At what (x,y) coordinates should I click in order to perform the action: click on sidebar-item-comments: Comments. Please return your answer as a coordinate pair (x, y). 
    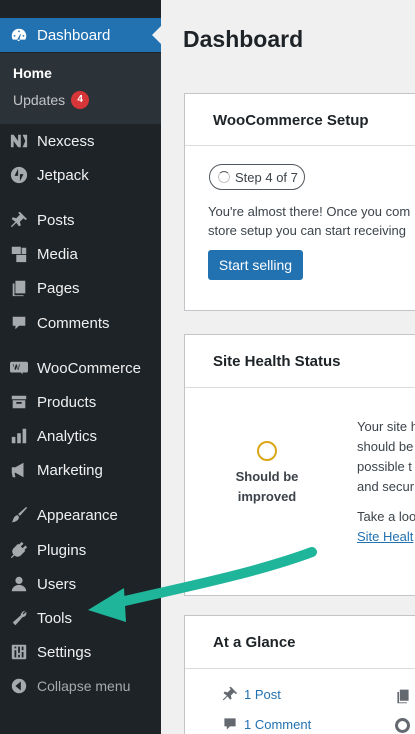
    Looking at the image, I should click on (80, 323).